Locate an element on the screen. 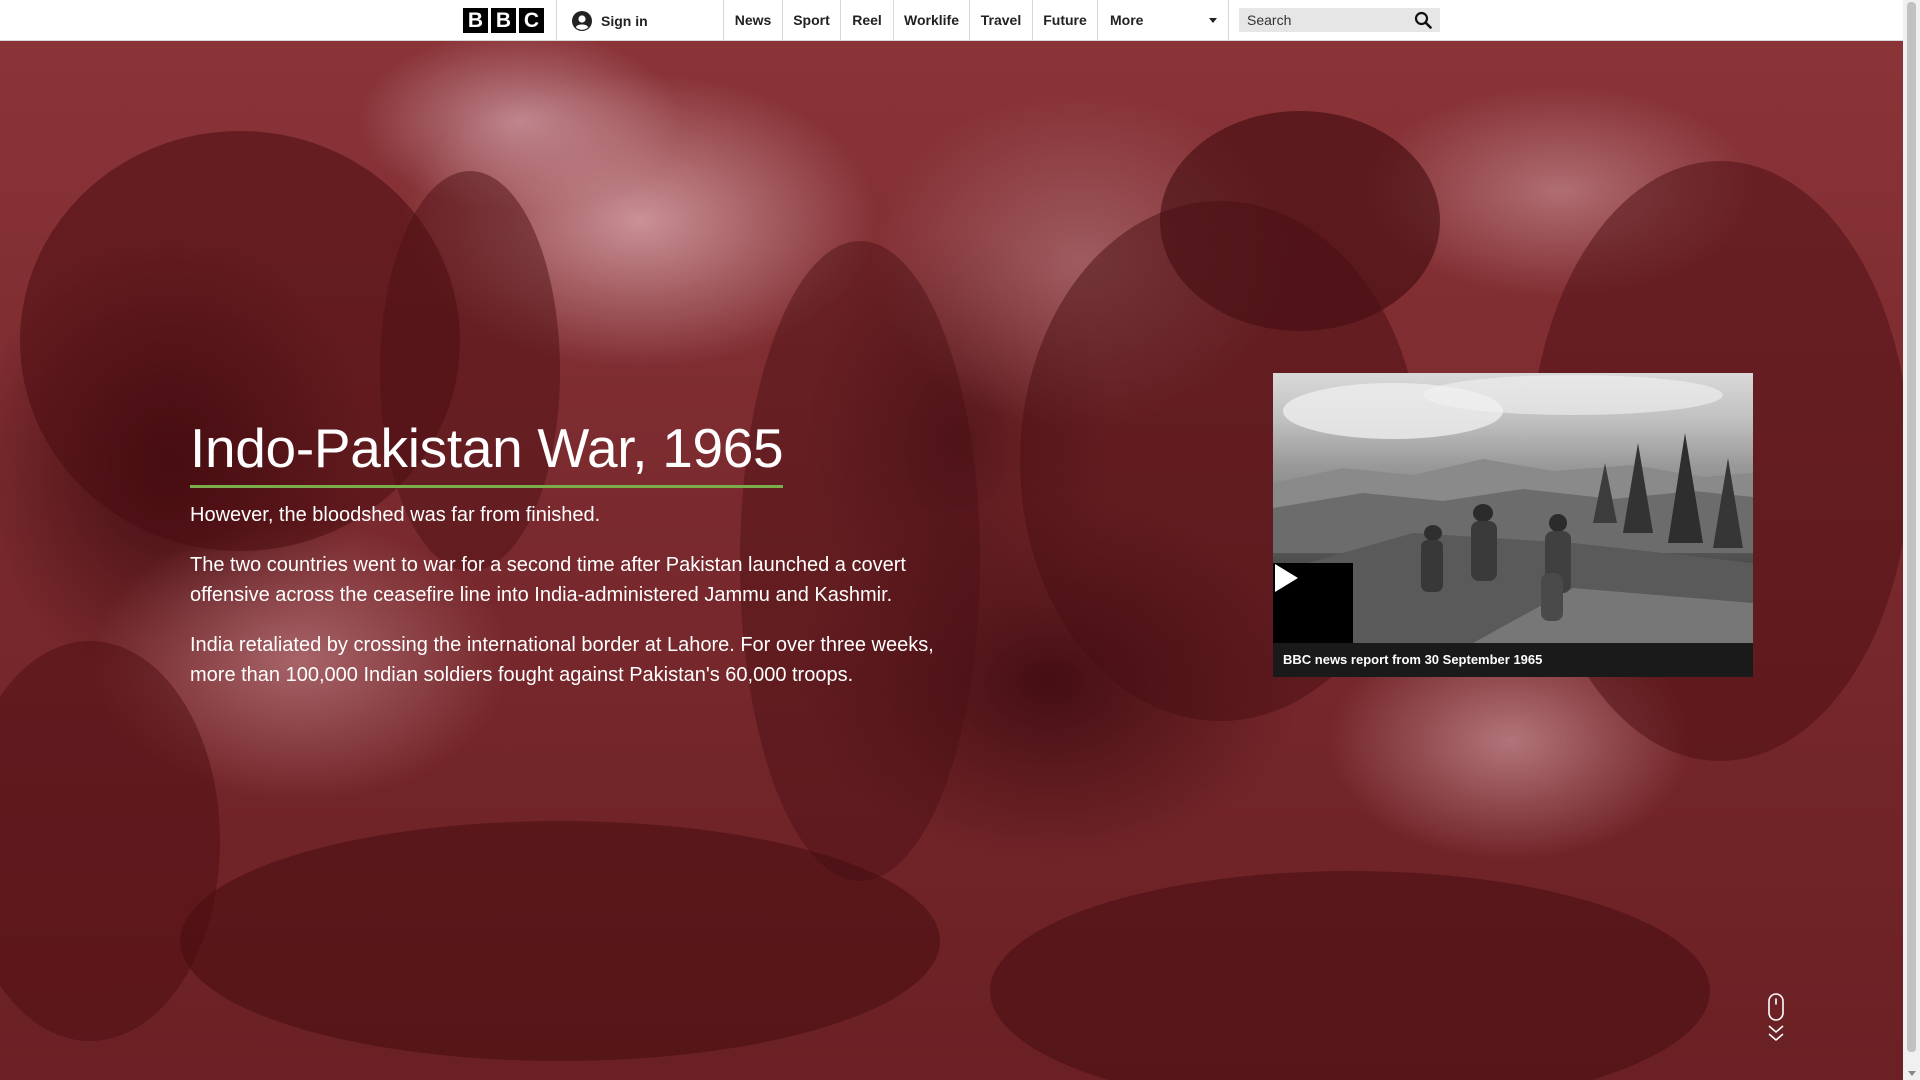  scroll-arrow-down-icon is located at coordinates (1912, 1073).